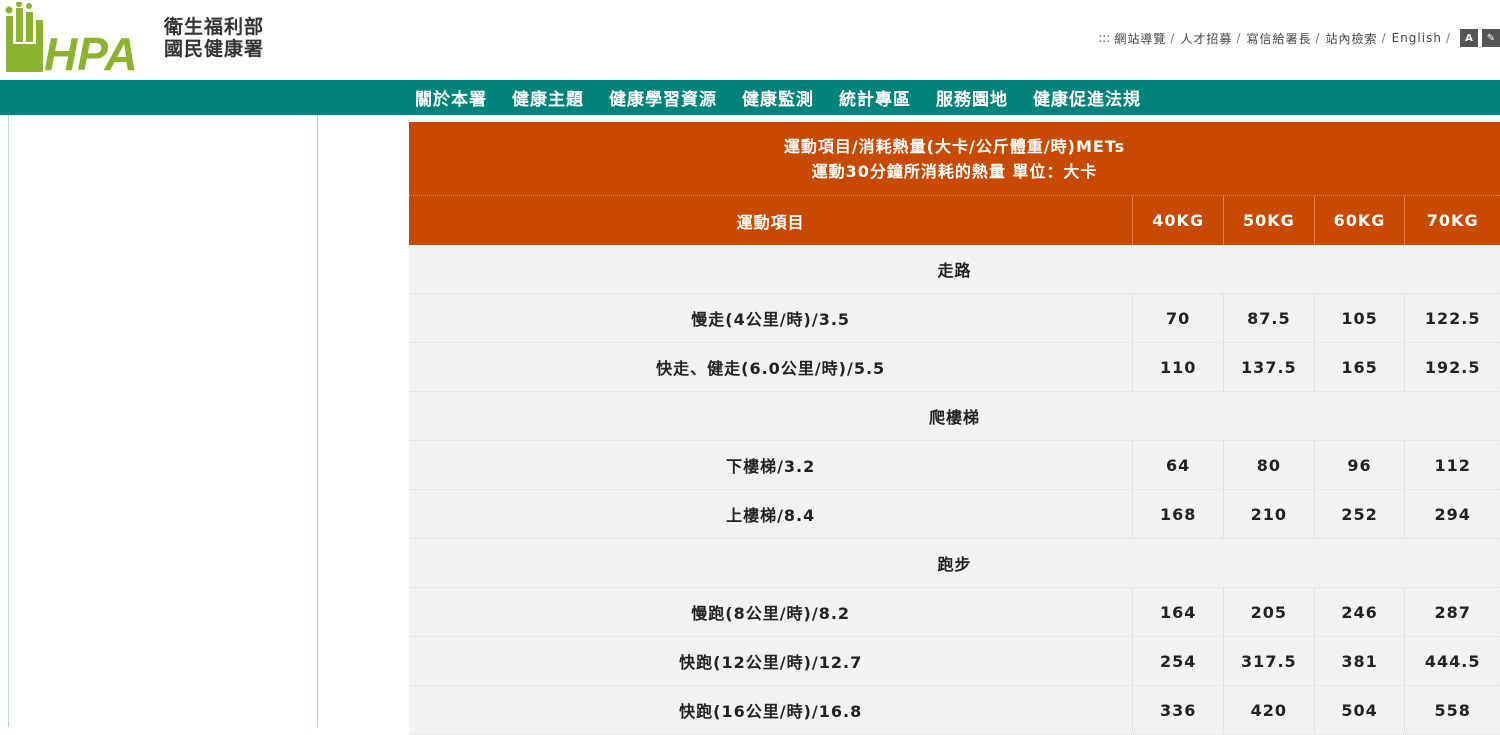  What do you see at coordinates (1452, 367) in the screenshot?
I see `value-70kg: 192.5` at bounding box center [1452, 367].